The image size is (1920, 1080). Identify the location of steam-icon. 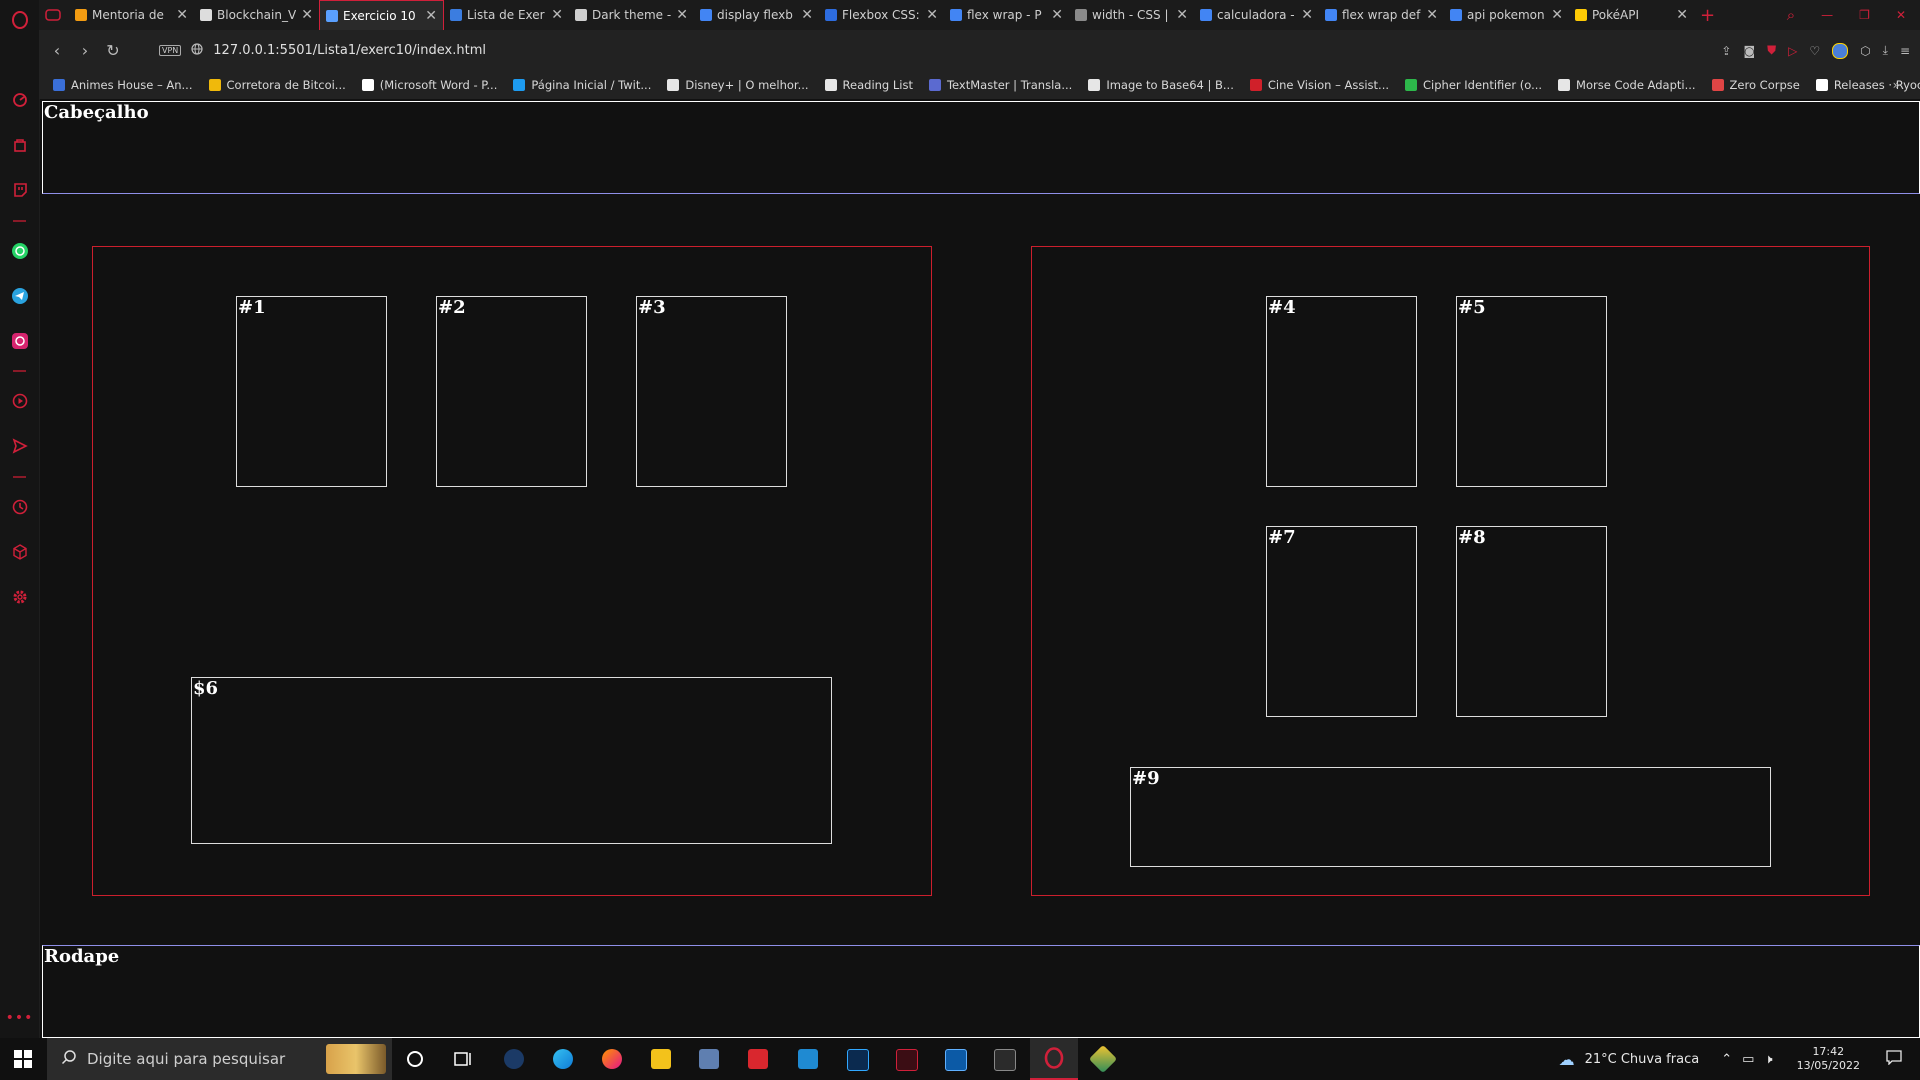
(514, 1059).